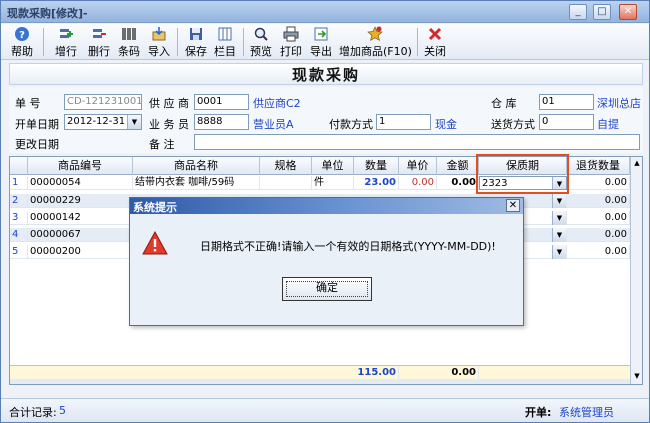 The height and width of the screenshot is (423, 650). What do you see at coordinates (458, 166) in the screenshot?
I see `col-header-amount: 金额` at bounding box center [458, 166].